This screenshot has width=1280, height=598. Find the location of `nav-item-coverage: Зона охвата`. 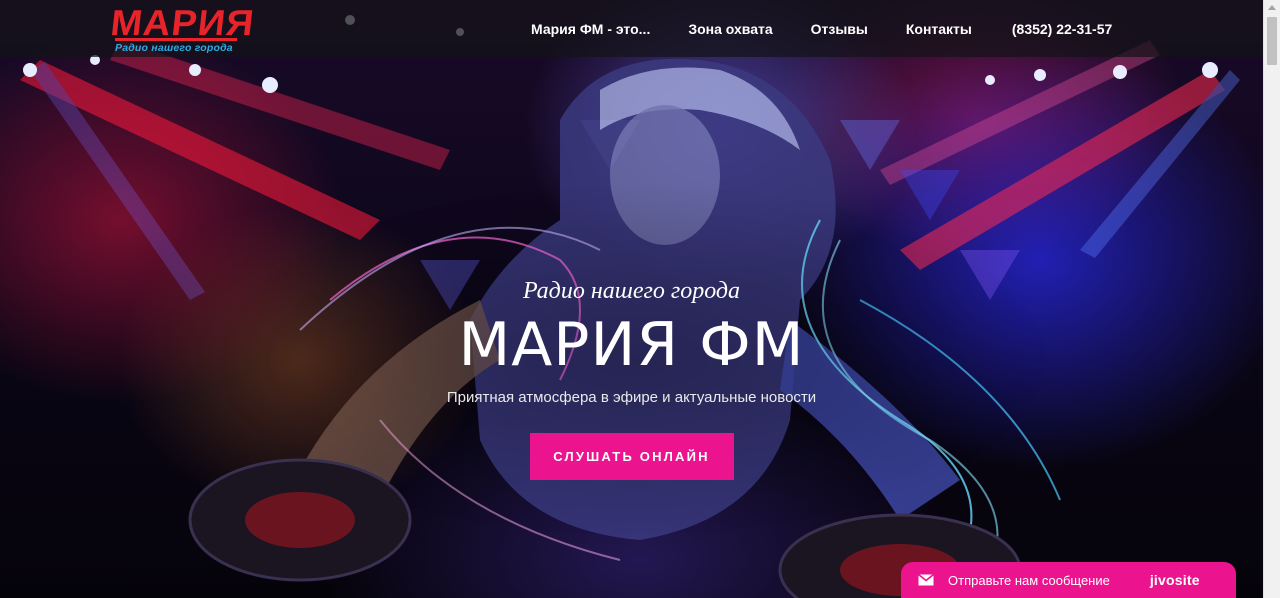

nav-item-coverage: Зона охвата is located at coordinates (730, 29).